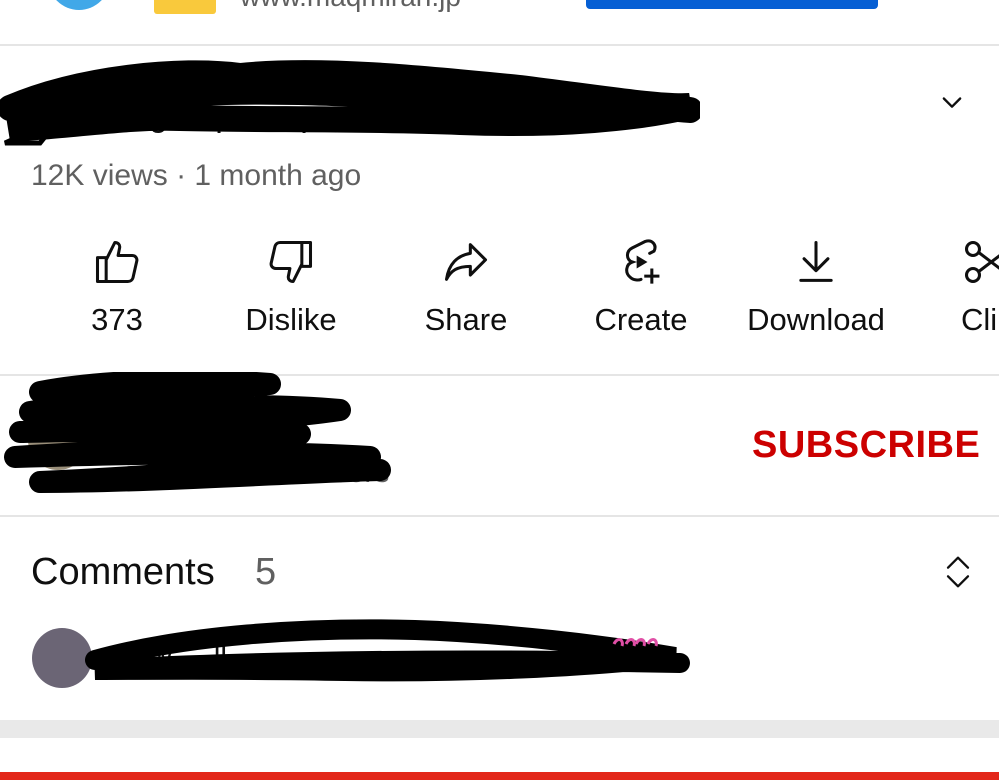 The width and height of the screenshot is (999, 780). I want to click on create-shorts-icon, so click(642, 261).